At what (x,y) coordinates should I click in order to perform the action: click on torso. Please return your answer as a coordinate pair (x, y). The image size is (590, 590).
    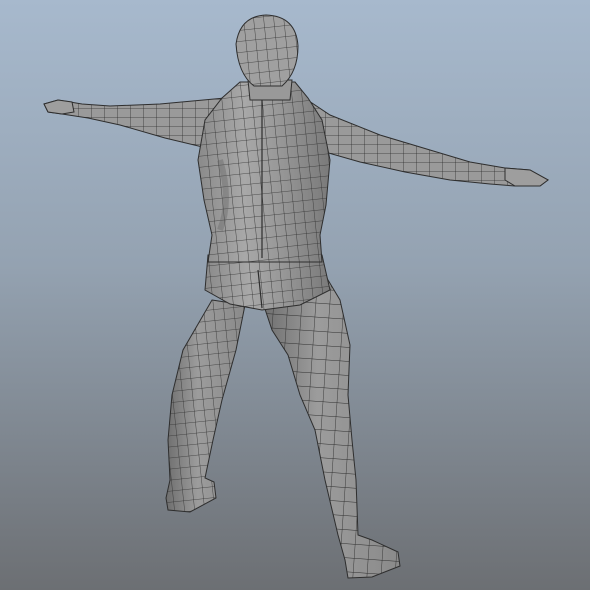
    Looking at the image, I should click on (264, 172).